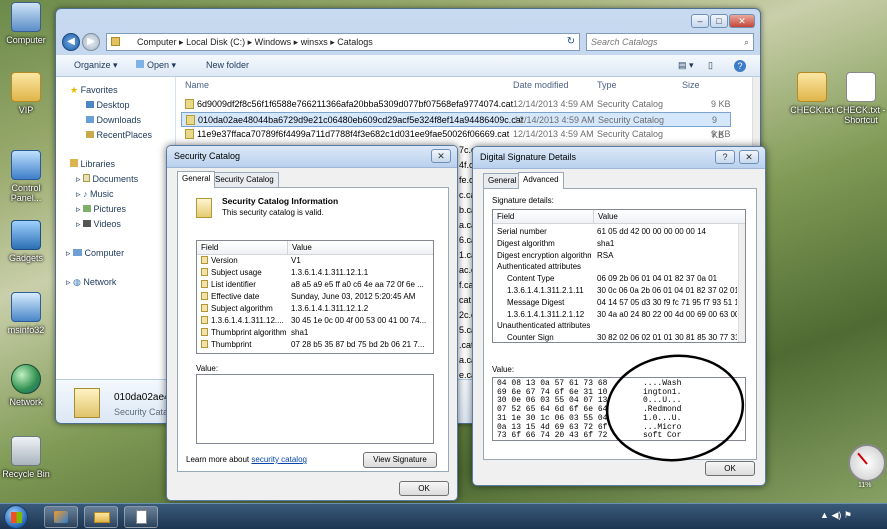 The height and width of the screenshot is (529, 887). I want to click on refresh-button: ↻, so click(571, 42).